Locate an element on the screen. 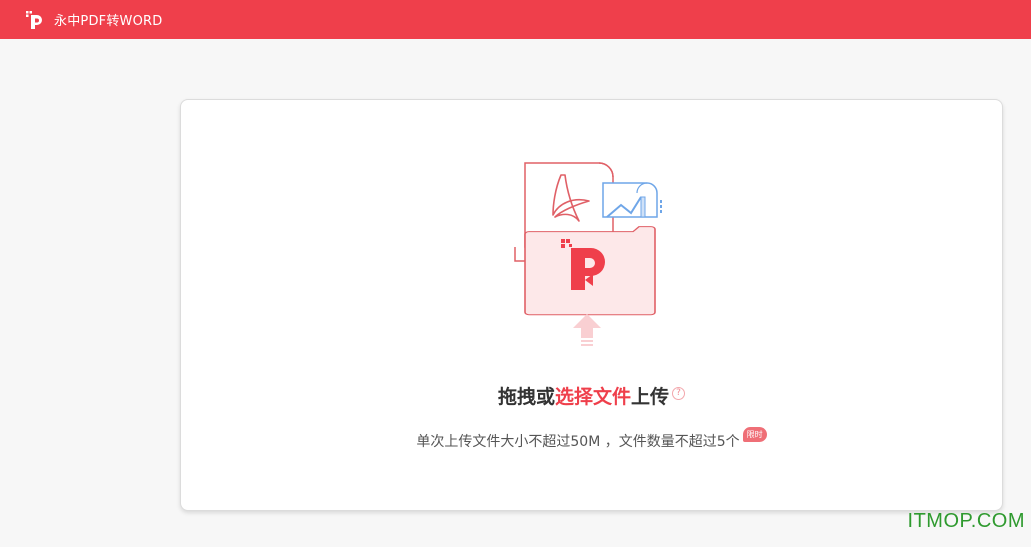 This screenshot has width=1031, height=547. select-file-link: 选择文件 is located at coordinates (593, 397).